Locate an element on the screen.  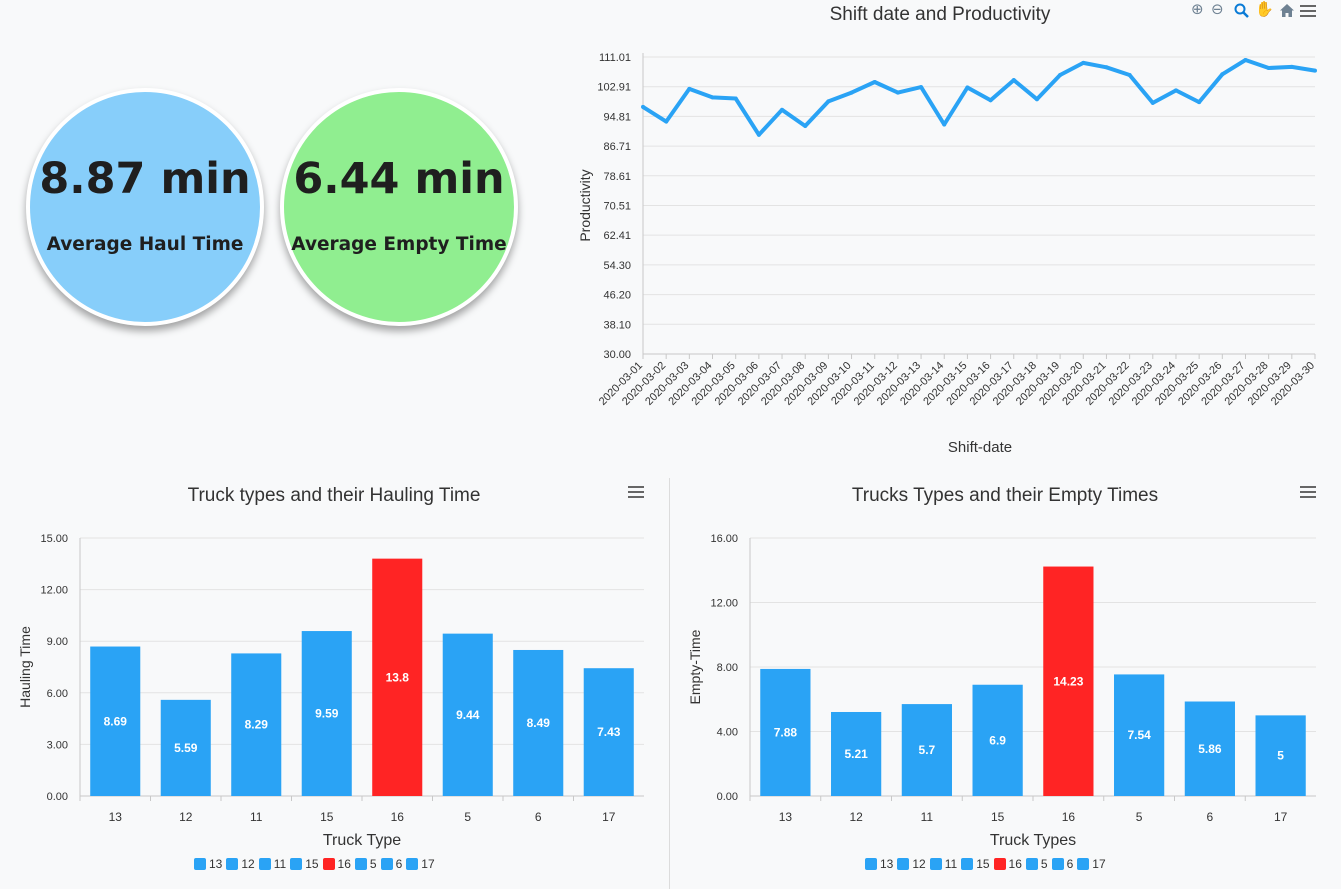
hauling-legend-item: 13 is located at coordinates (208, 864).